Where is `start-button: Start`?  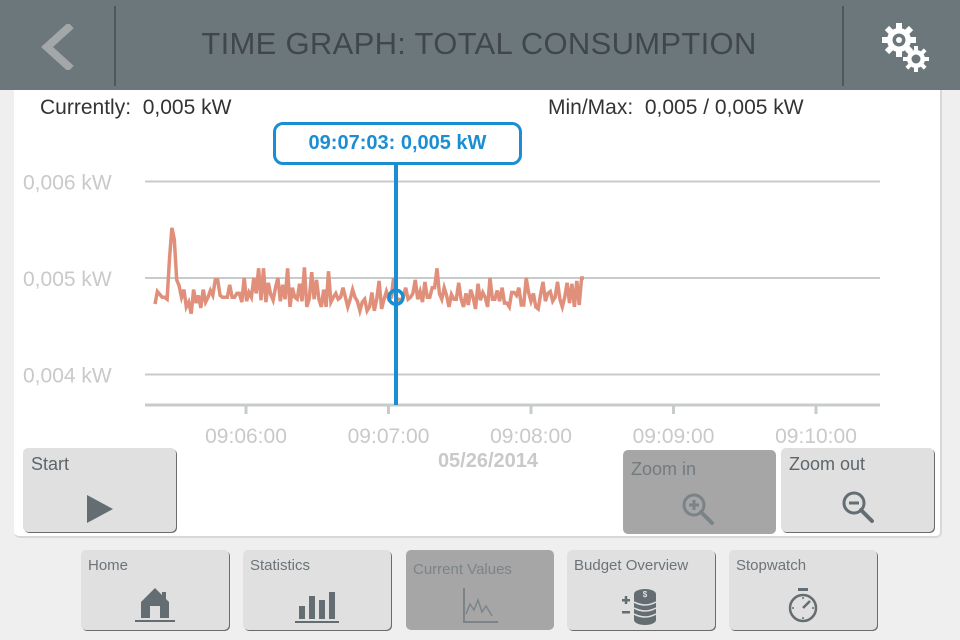
start-button: Start is located at coordinates (99, 490).